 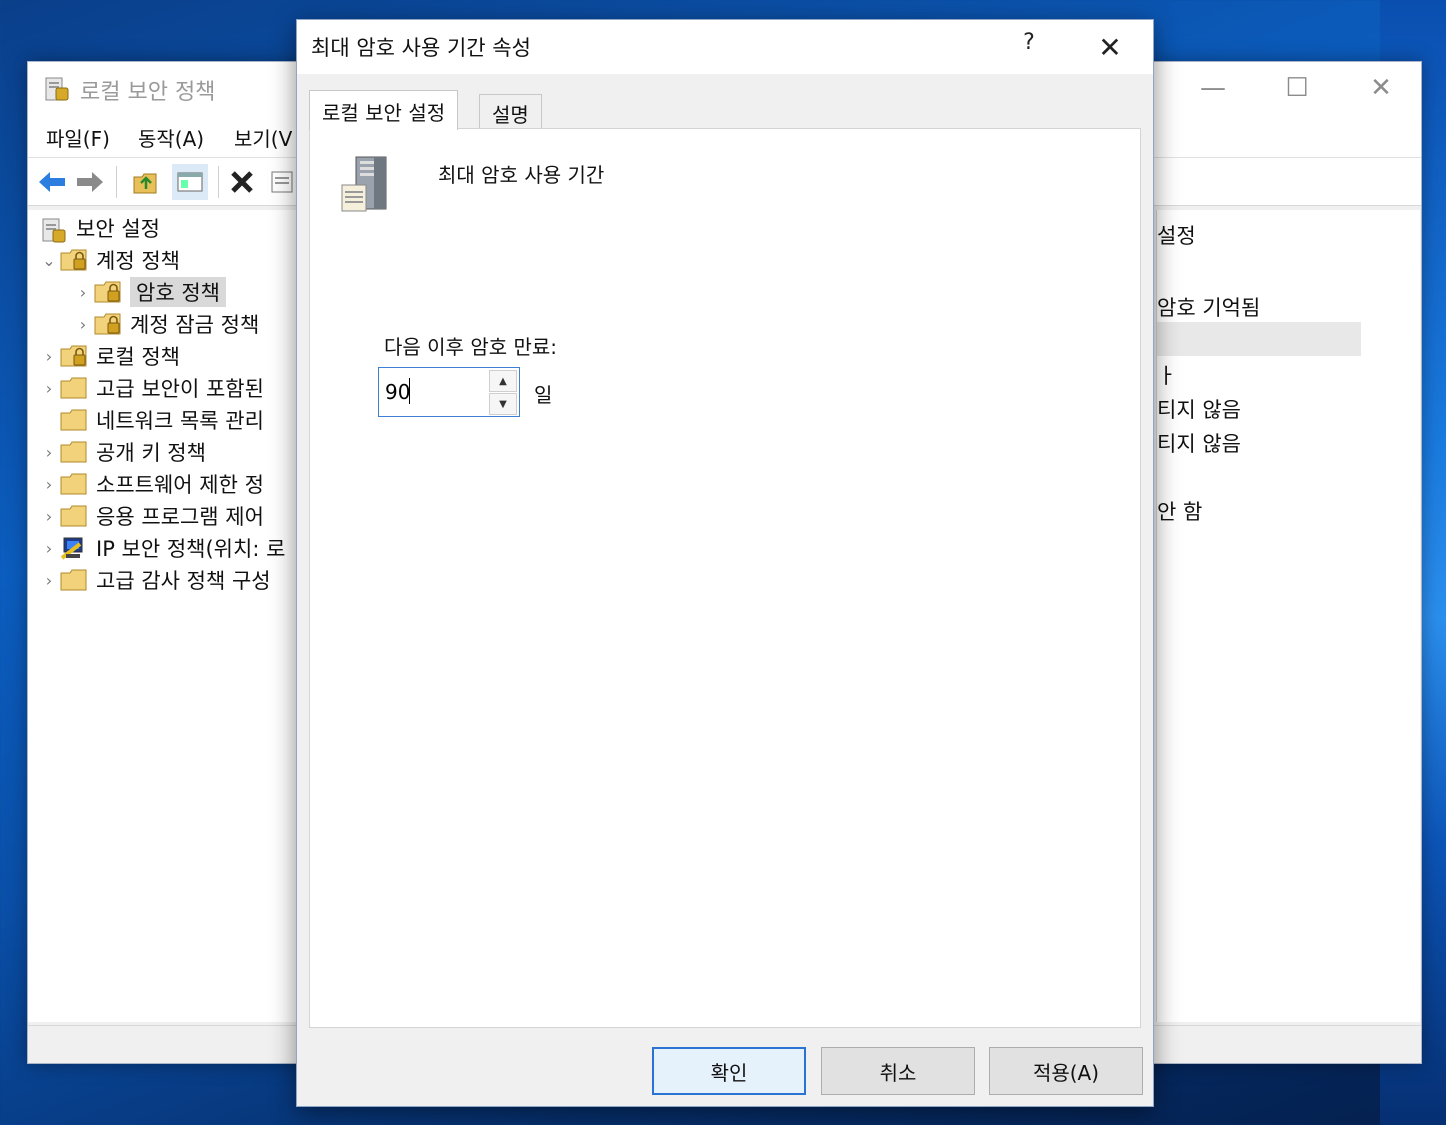 I want to click on mmc-title: 로컬 보안 정책, so click(x=148, y=92).